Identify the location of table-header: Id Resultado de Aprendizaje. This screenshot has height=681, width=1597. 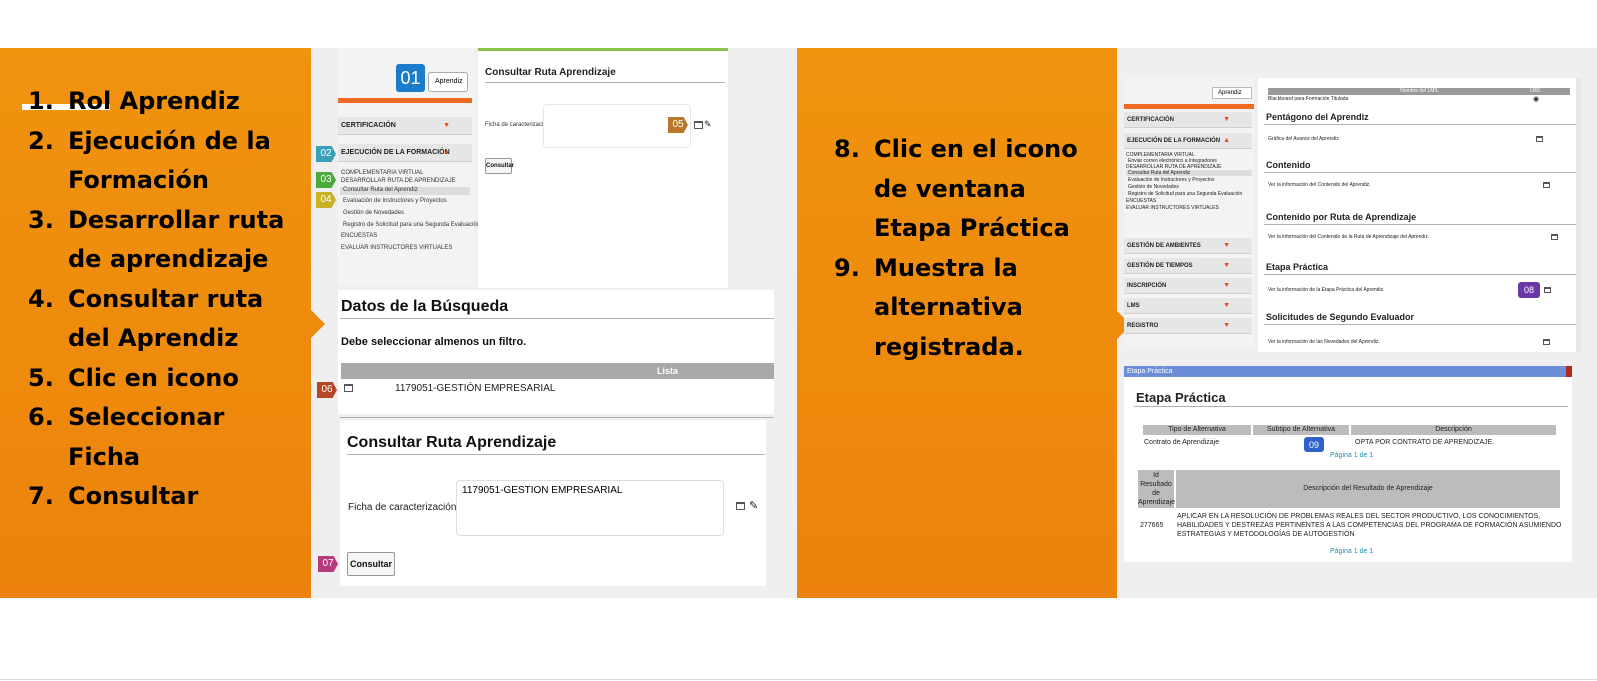
(1156, 489).